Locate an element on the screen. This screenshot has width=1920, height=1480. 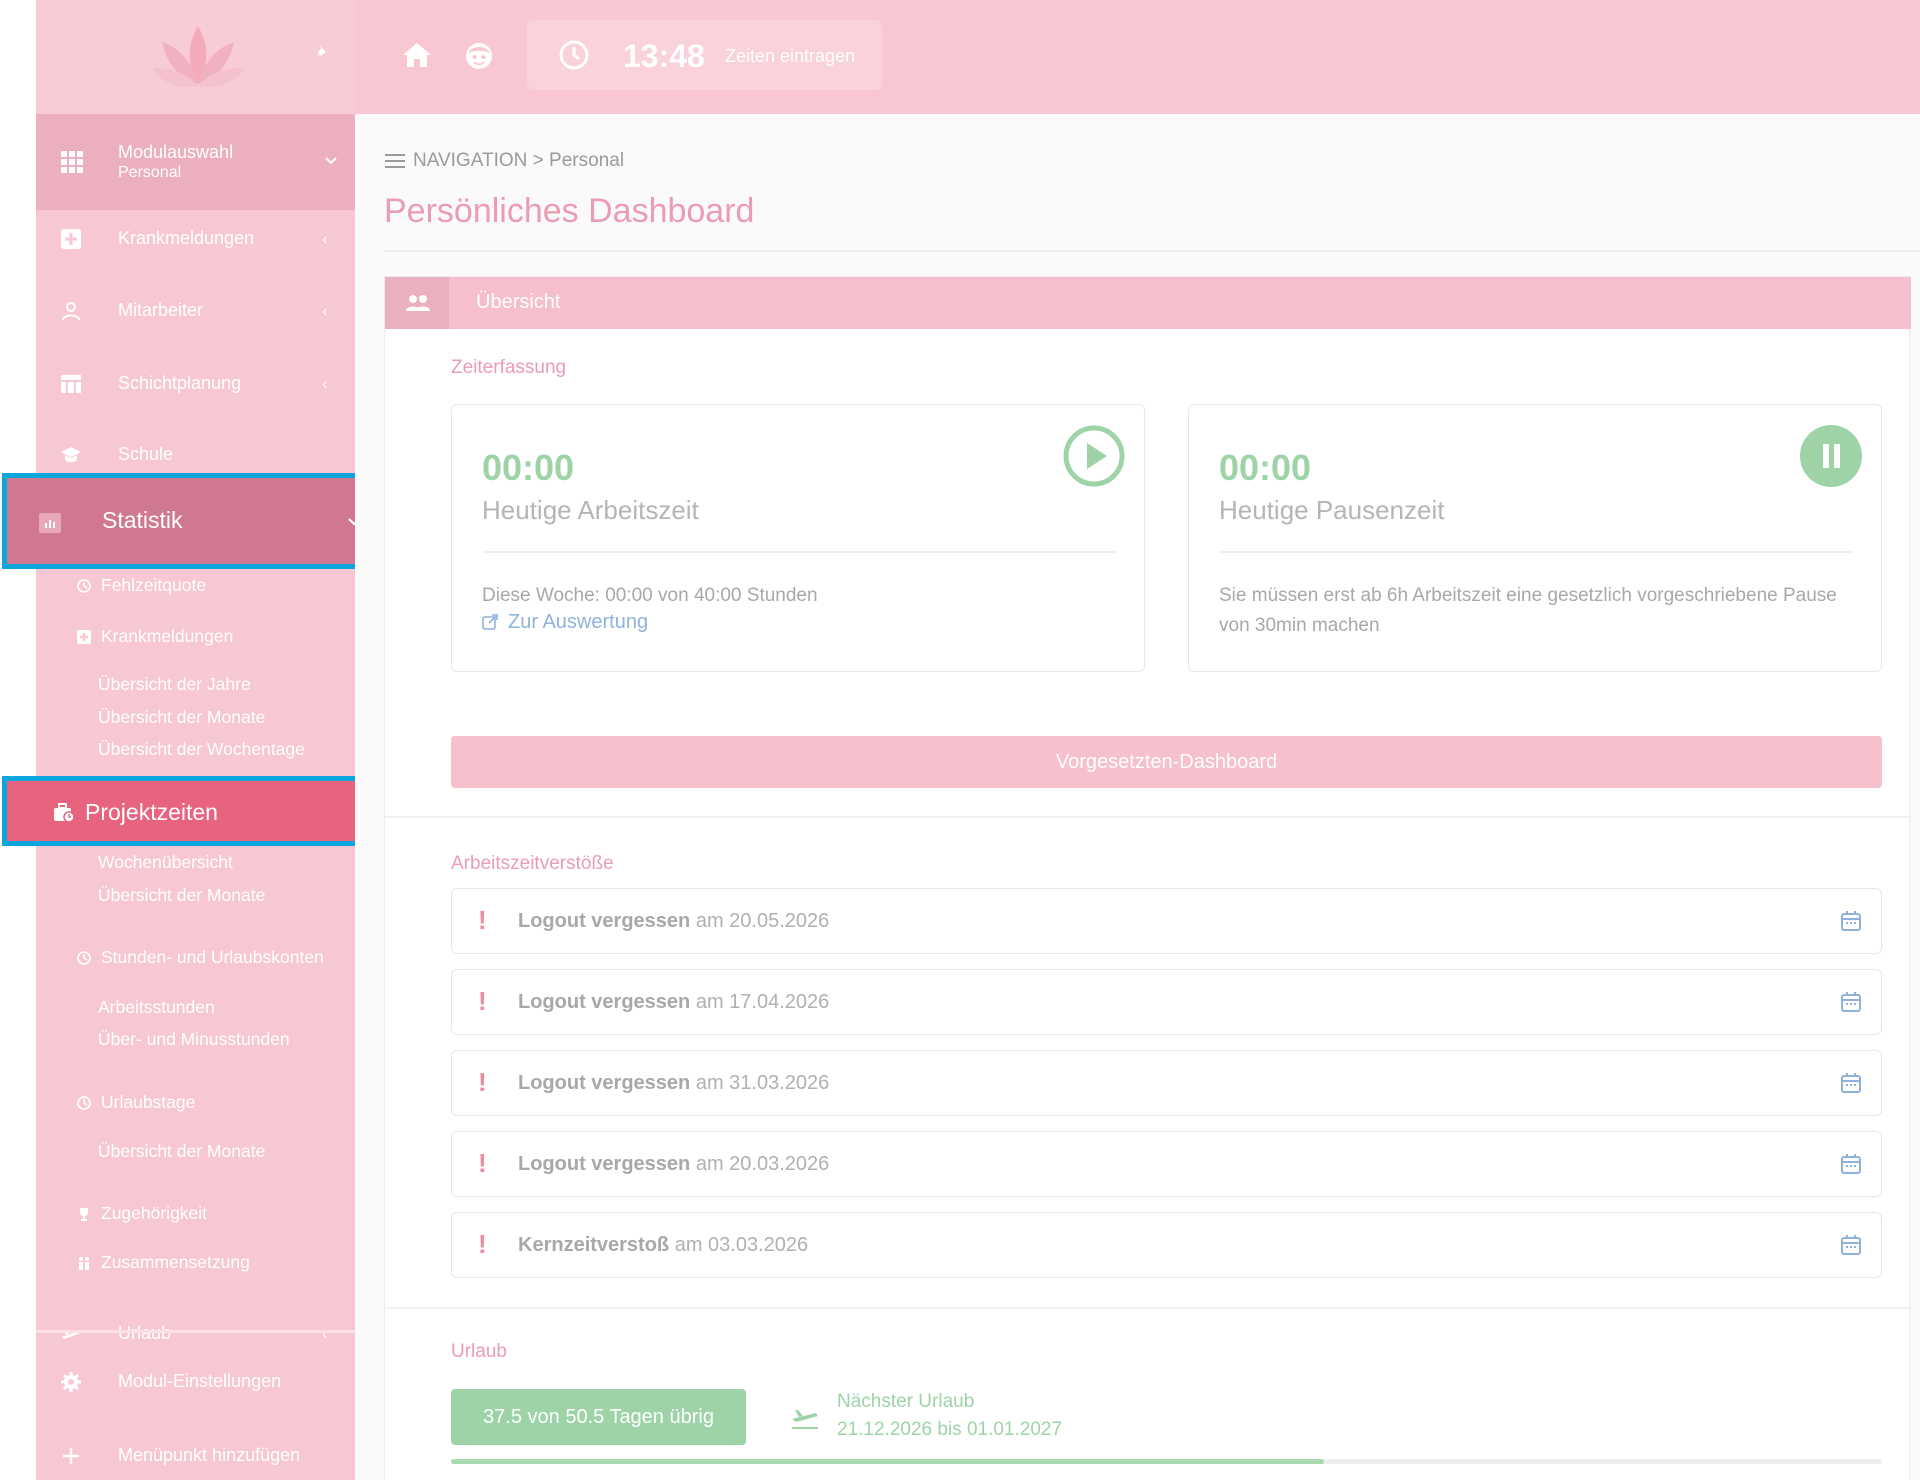
trophy-icon is located at coordinates (84, 1214).